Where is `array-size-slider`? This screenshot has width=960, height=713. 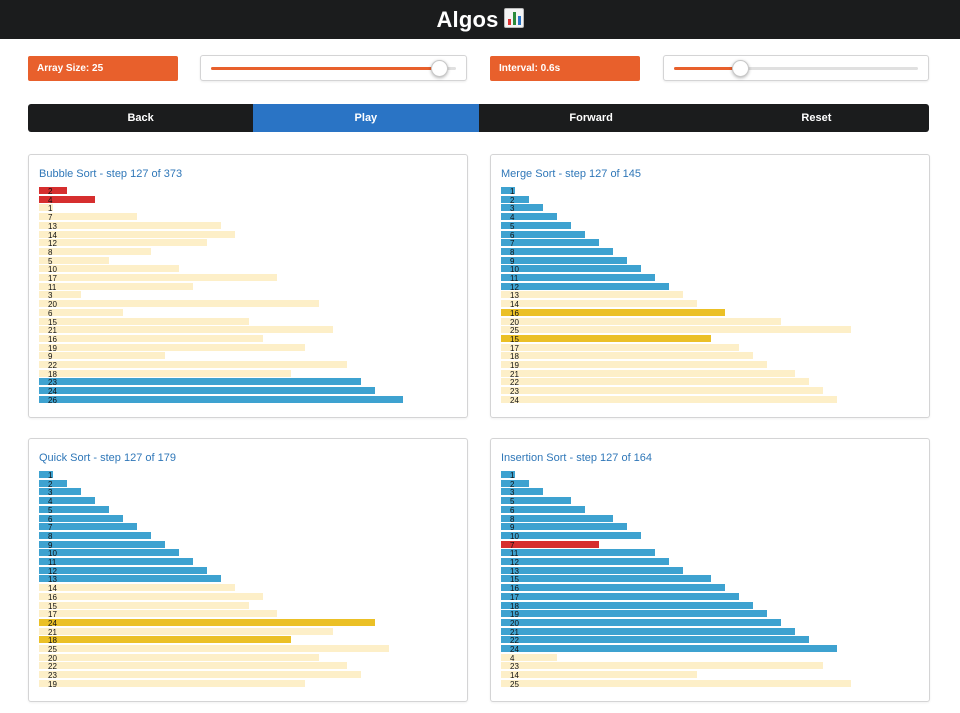 array-size-slider is located at coordinates (333, 68).